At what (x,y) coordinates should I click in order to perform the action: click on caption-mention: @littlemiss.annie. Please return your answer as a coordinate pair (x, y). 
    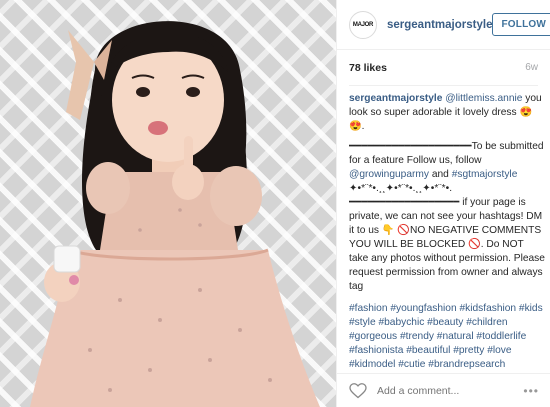
    Looking at the image, I should click on (483, 98).